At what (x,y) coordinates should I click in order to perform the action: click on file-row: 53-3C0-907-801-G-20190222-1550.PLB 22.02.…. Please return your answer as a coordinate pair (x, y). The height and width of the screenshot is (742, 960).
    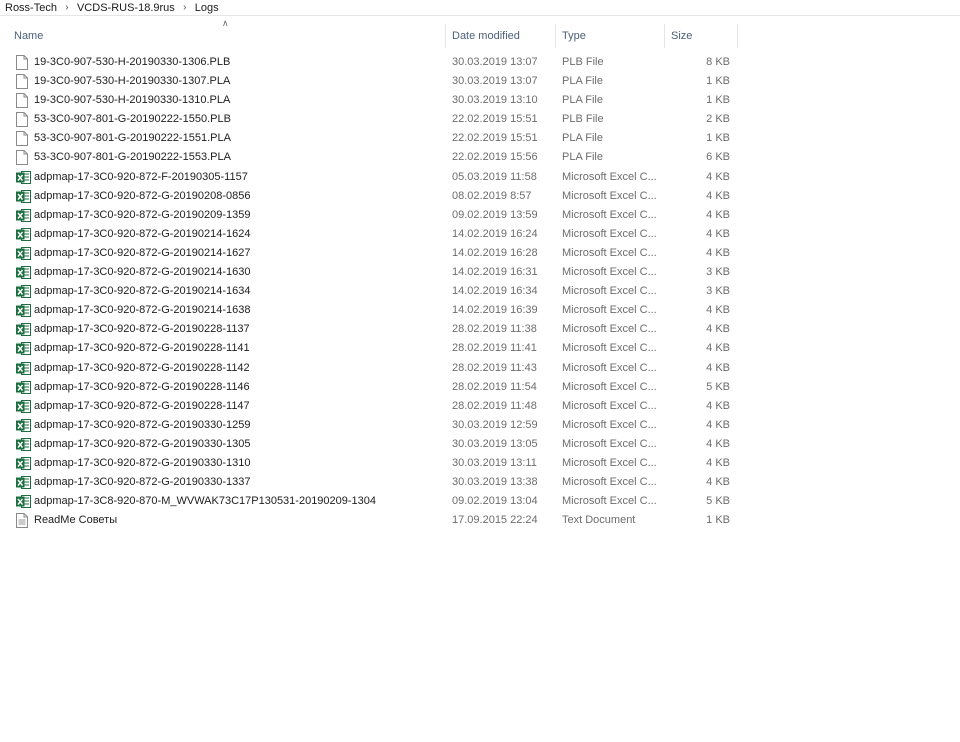
    Looking at the image, I should click on (369, 119).